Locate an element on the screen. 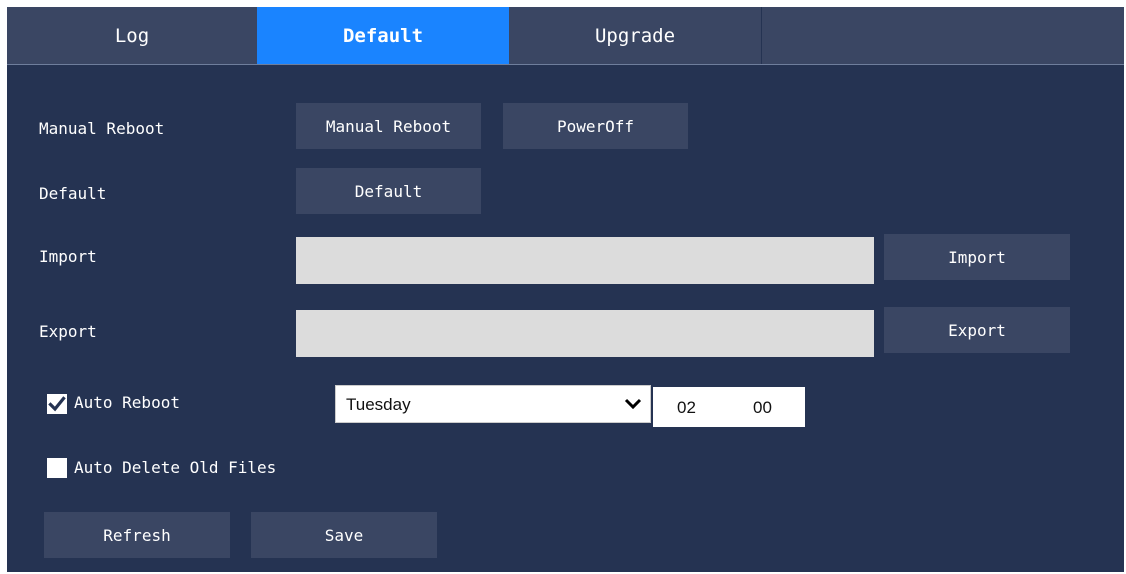 This screenshot has height=574, width=1126. default-label: Default is located at coordinates (73, 193).